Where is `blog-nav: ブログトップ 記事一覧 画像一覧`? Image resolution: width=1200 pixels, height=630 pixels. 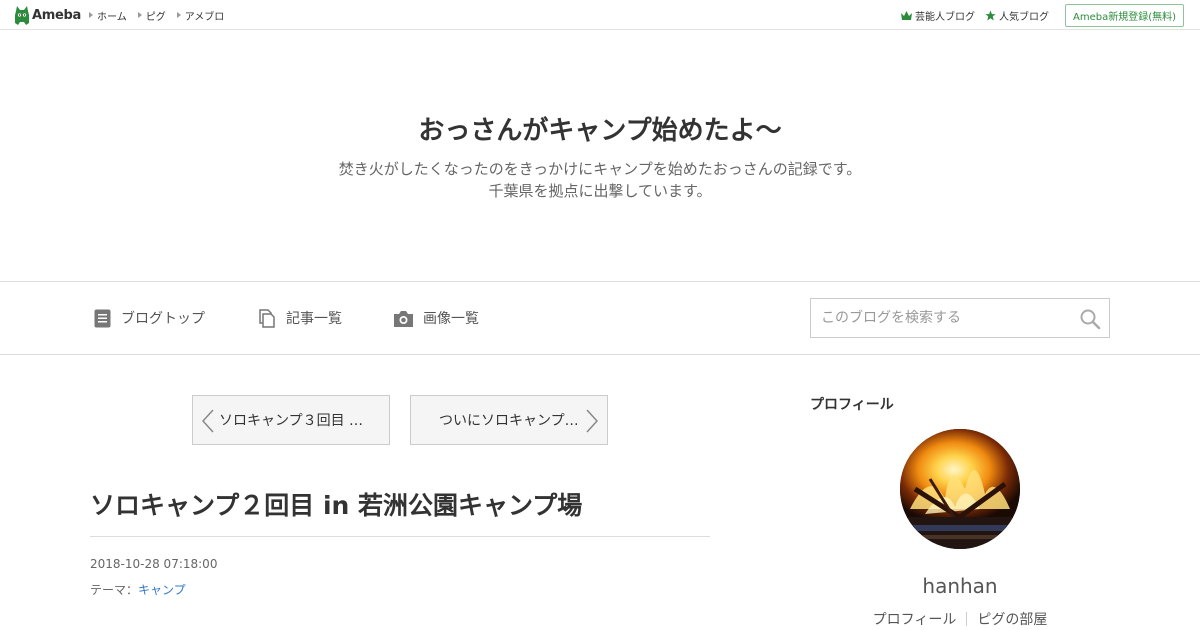 blog-nav: ブログトップ 記事一覧 画像一覧 is located at coordinates (600, 318).